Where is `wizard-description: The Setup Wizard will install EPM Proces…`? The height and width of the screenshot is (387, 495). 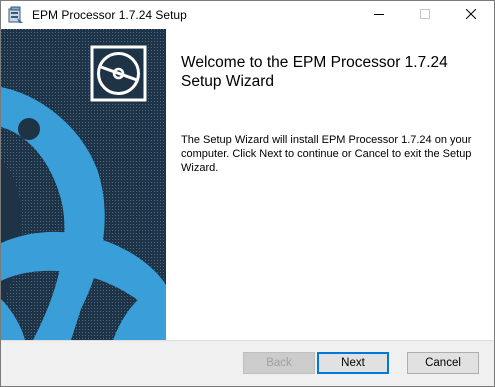 wizard-description: The Setup Wizard will install EPM Proces… is located at coordinates (326, 154).